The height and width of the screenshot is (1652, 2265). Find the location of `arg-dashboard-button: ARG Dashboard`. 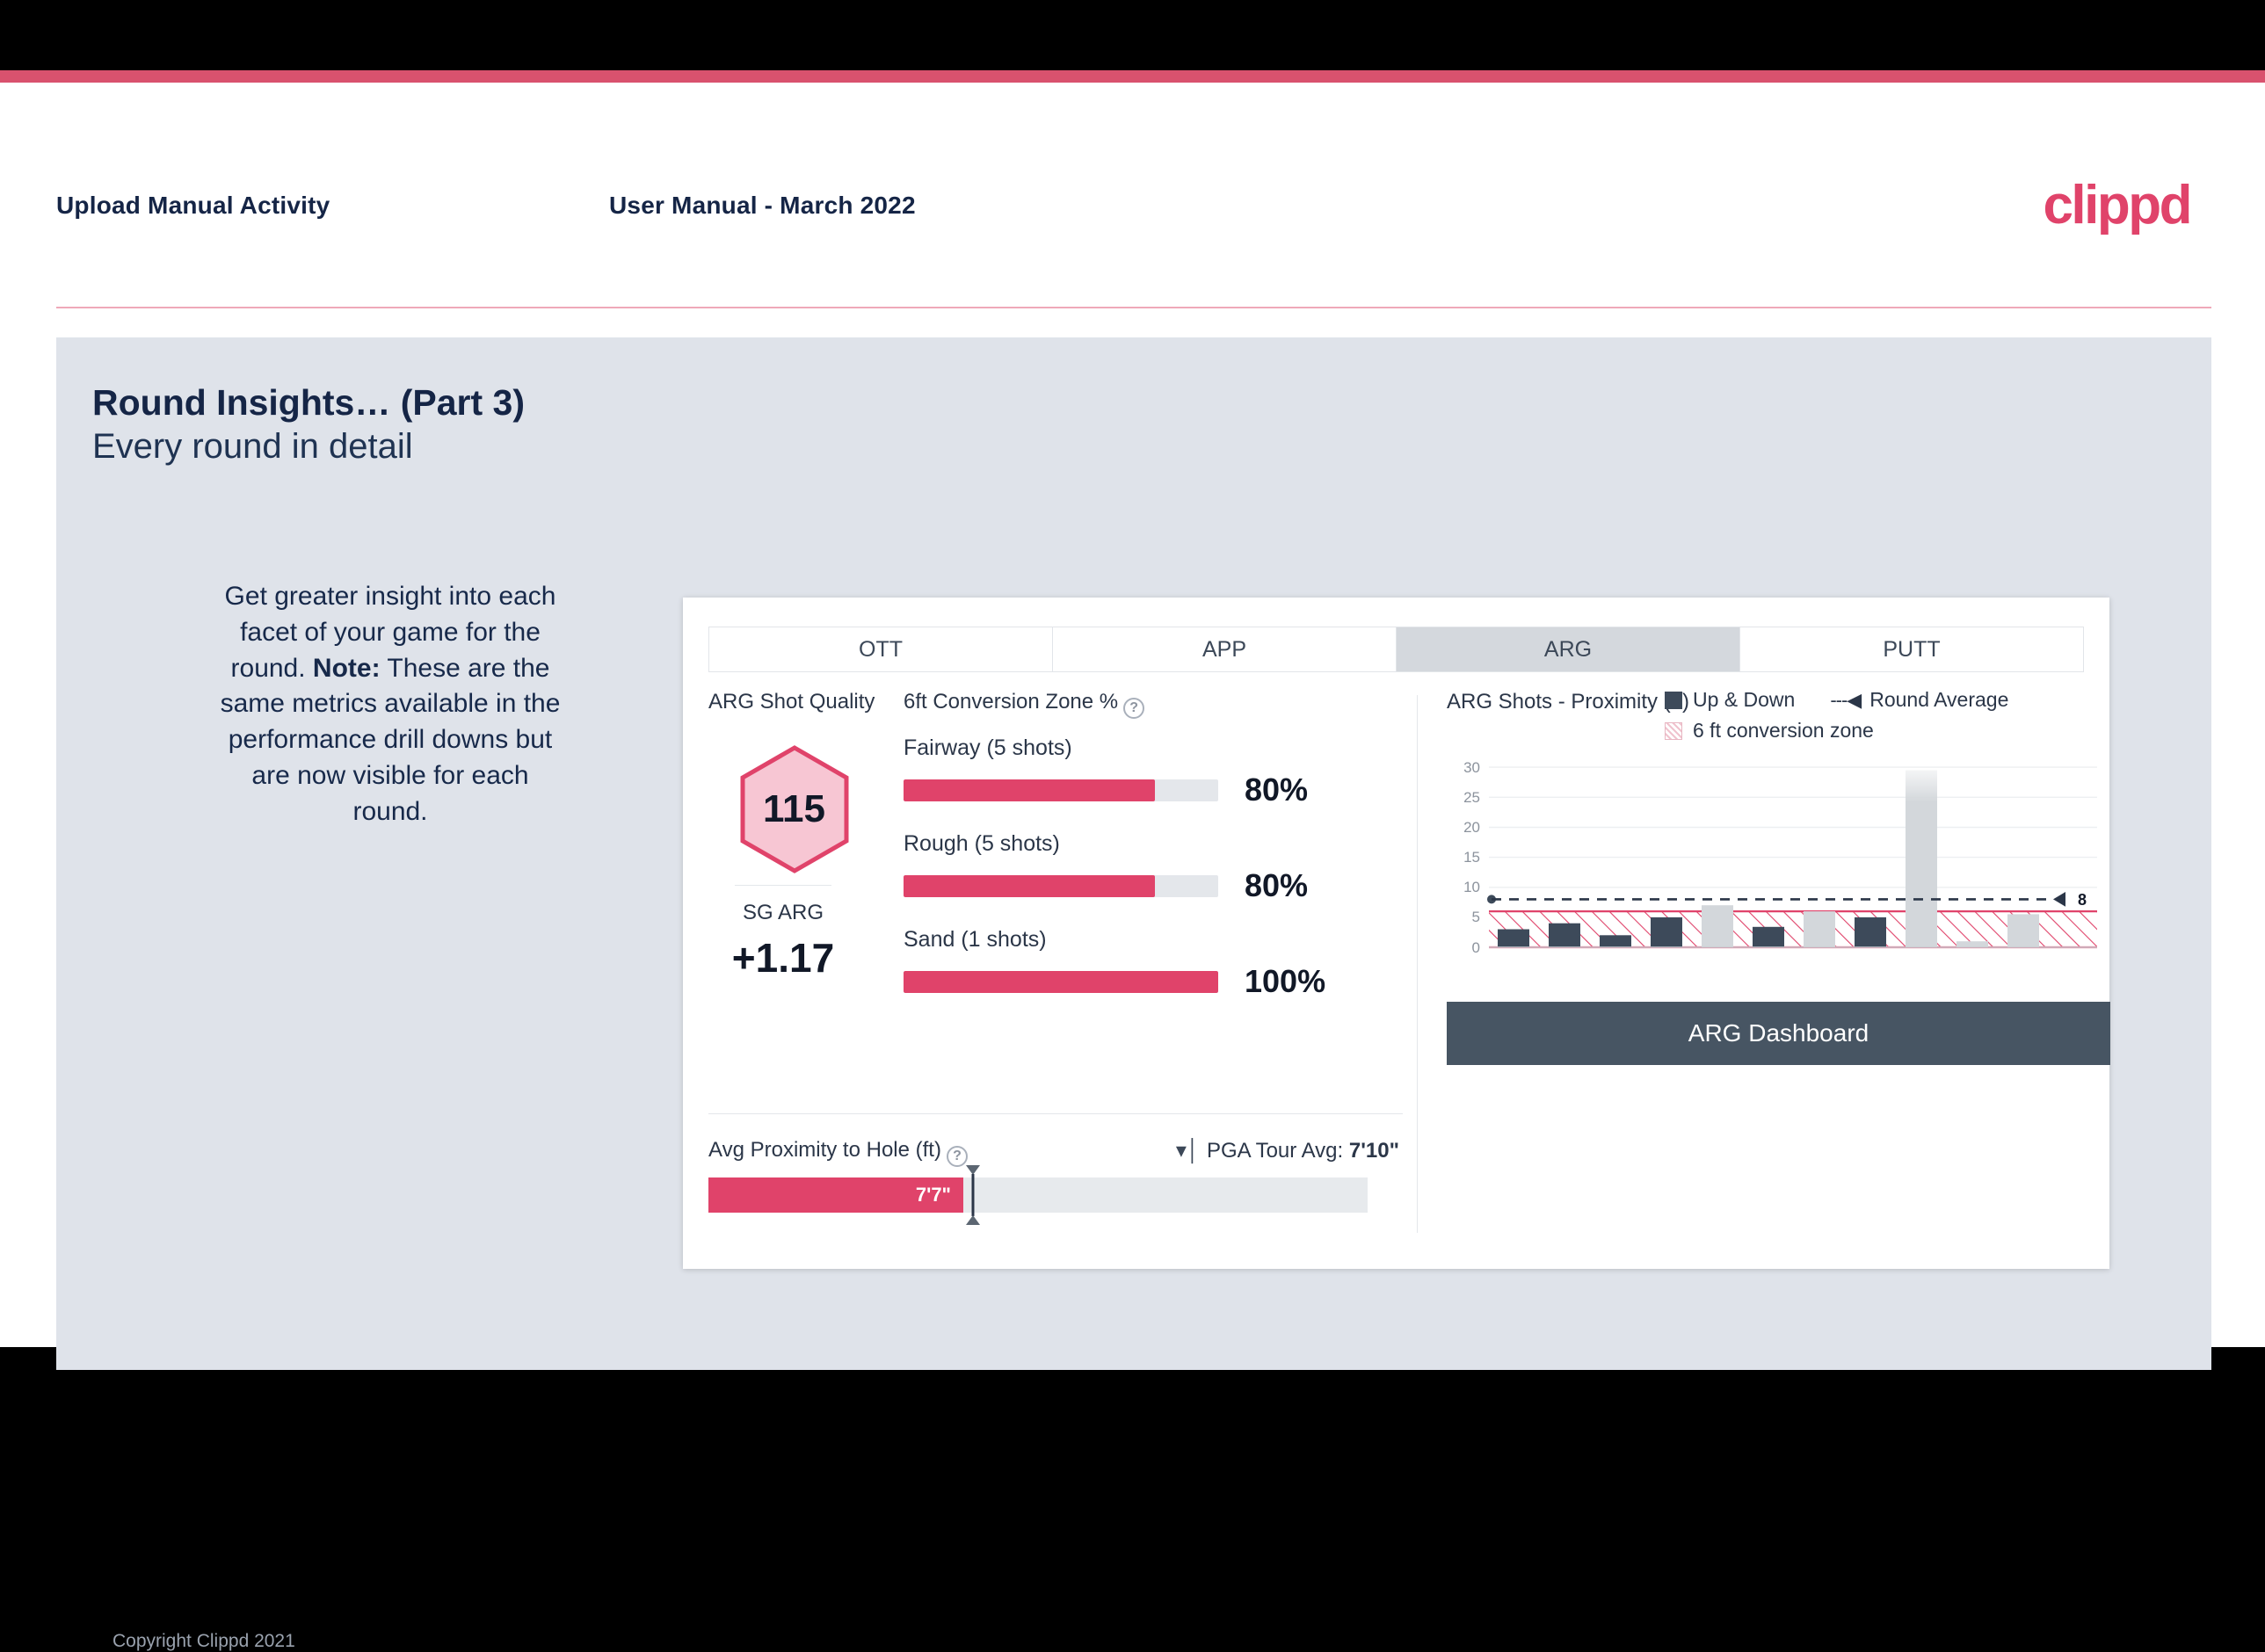

arg-dashboard-button: ARG Dashboard is located at coordinates (1779, 1033).